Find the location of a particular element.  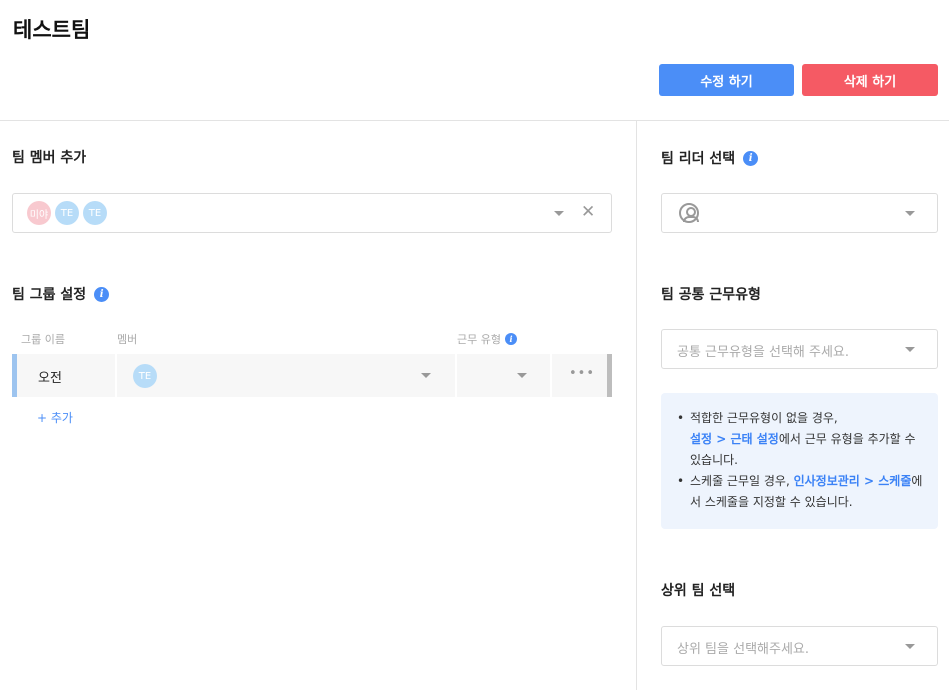

column-divider is located at coordinates (636, 405).